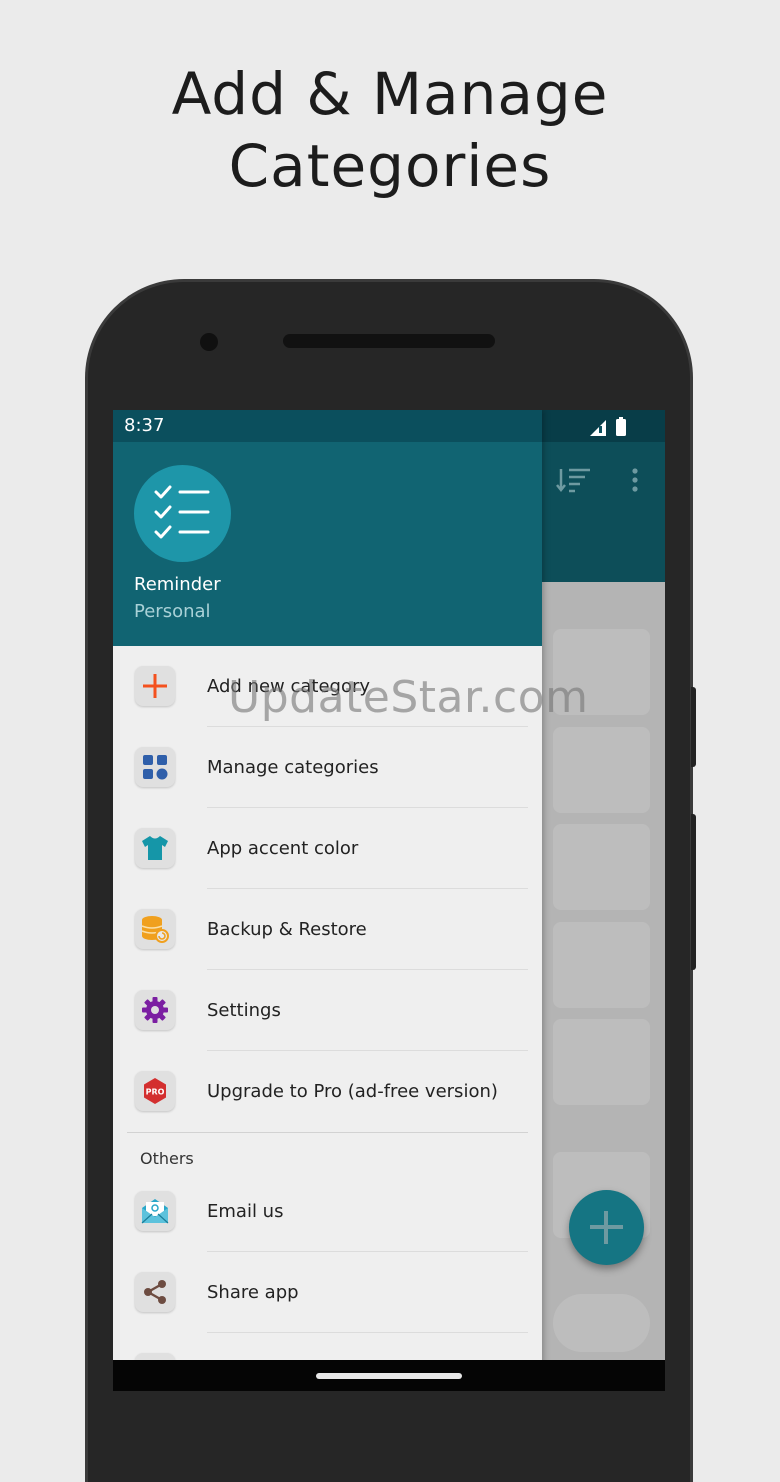 This screenshot has height=1482, width=780. I want to click on signal-icon, so click(598, 428).